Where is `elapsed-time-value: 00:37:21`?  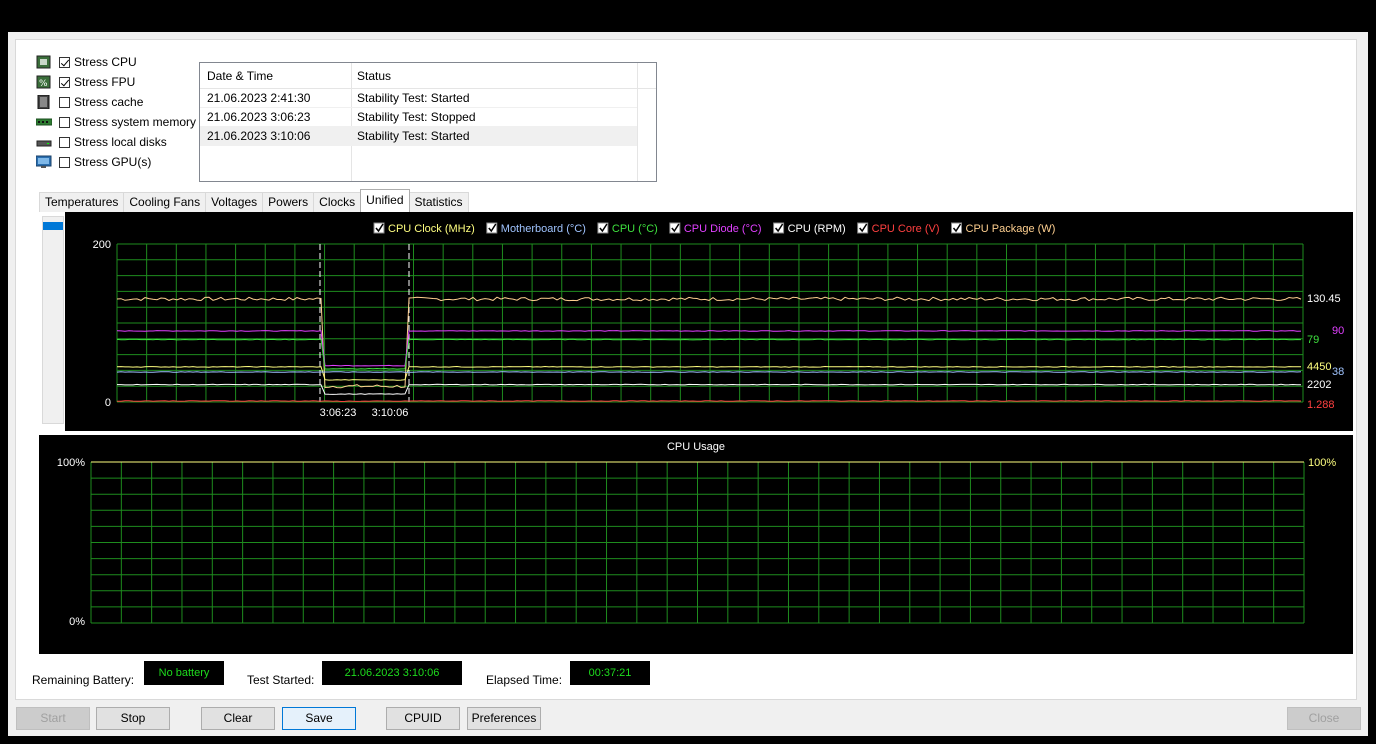
elapsed-time-value: 00:37:21 is located at coordinates (610, 673).